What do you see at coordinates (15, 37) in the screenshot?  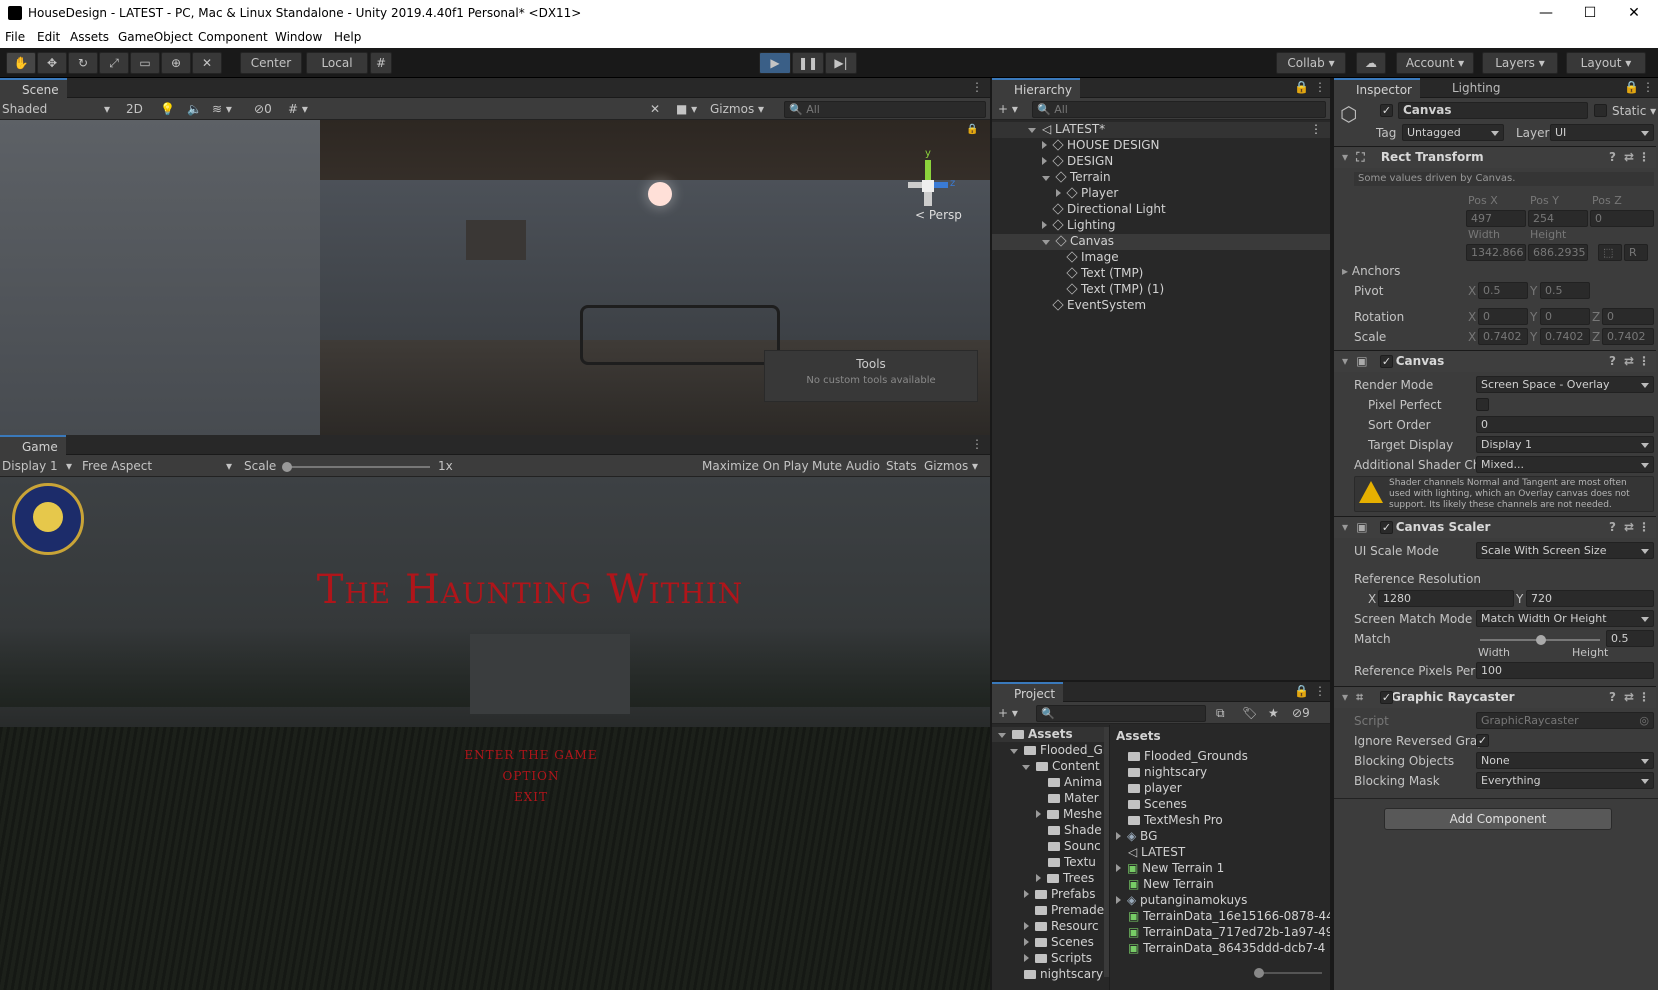 I see `menu-file: File` at bounding box center [15, 37].